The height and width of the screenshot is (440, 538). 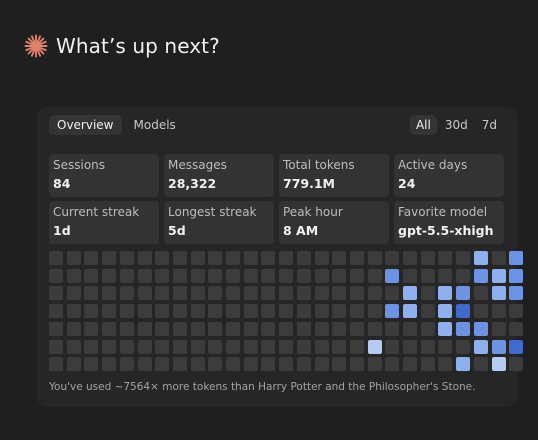 What do you see at coordinates (443, 212) in the screenshot?
I see `stat-label: Favorite model` at bounding box center [443, 212].